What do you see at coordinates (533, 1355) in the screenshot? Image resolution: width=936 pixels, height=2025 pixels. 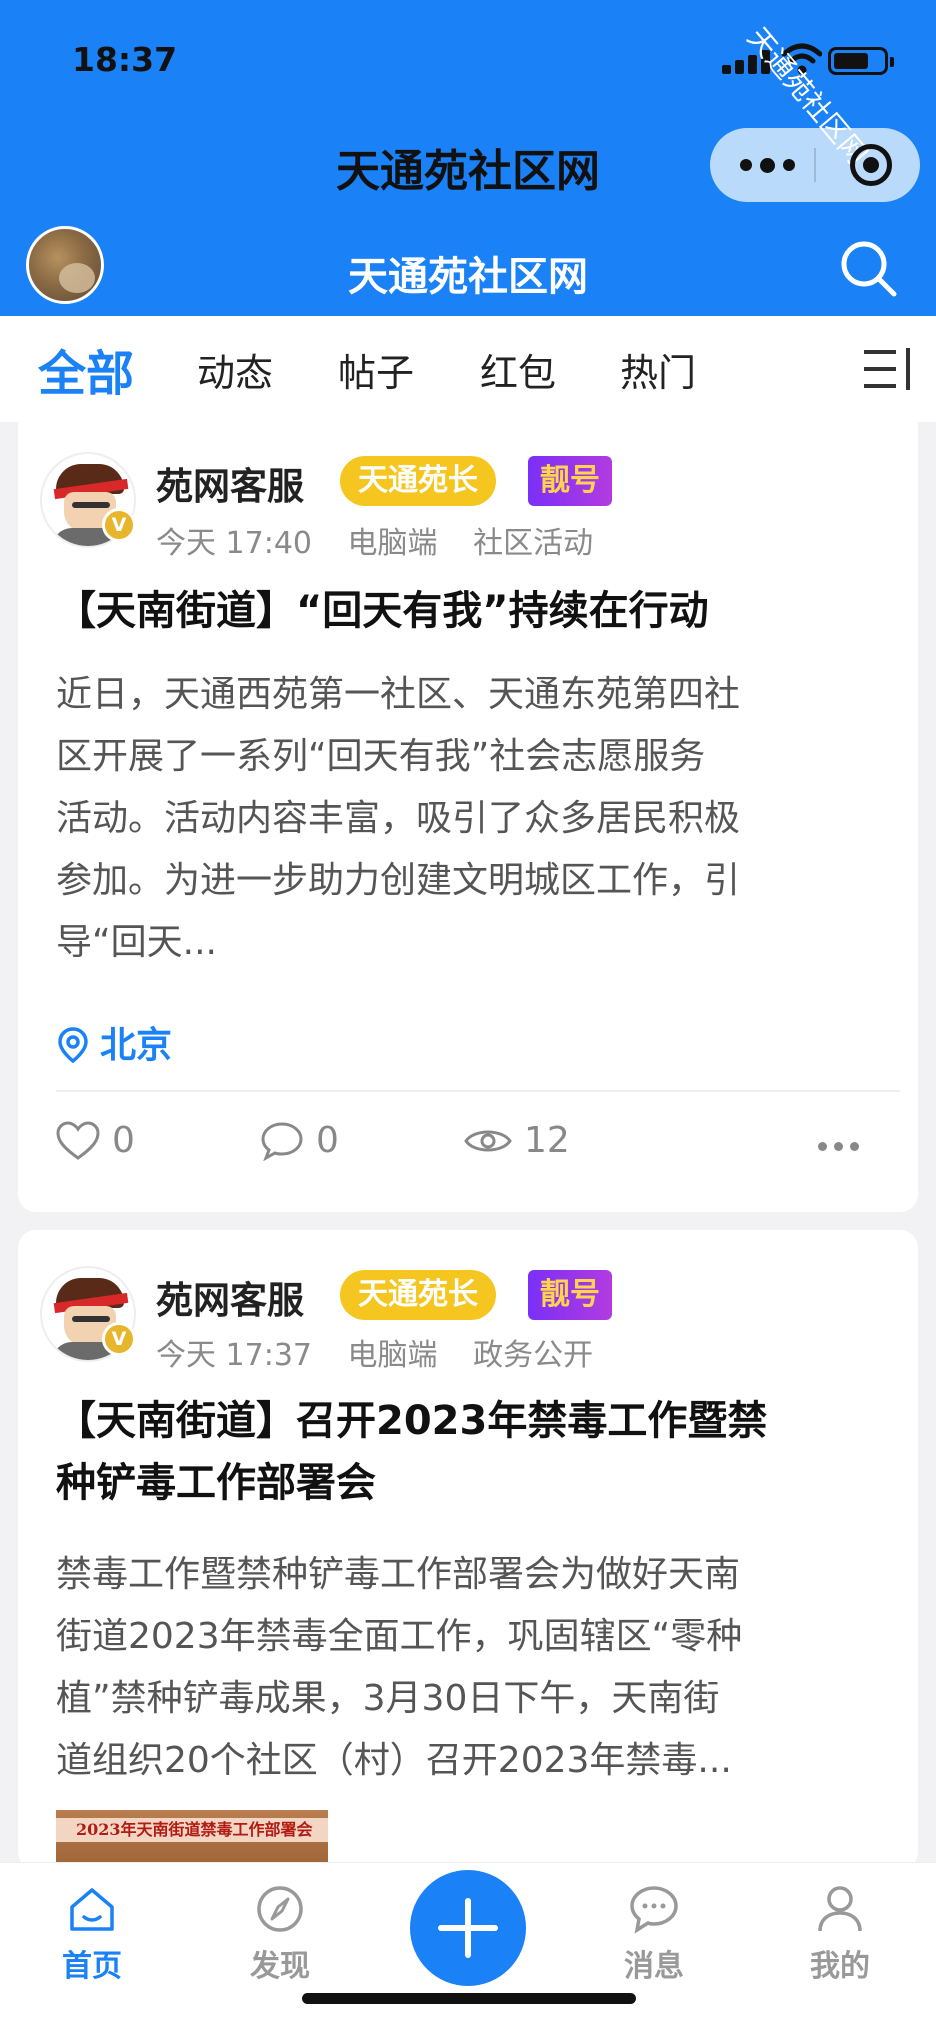 I see `post-category: 政务公开` at bounding box center [533, 1355].